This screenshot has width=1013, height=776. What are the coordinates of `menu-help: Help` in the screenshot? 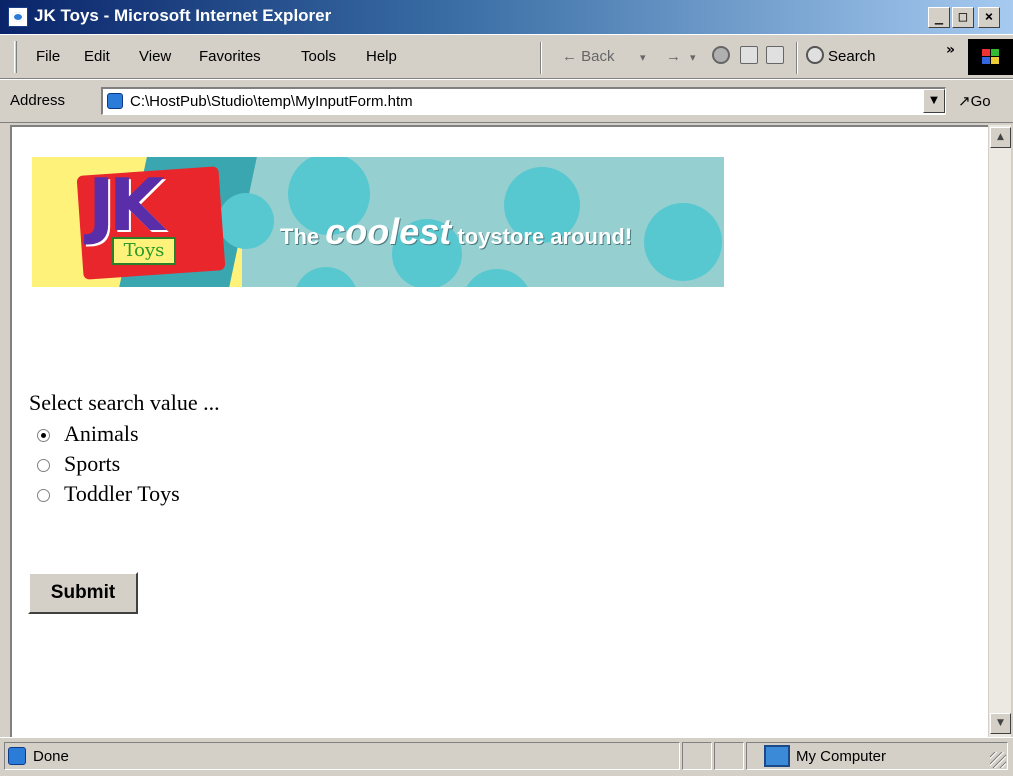 It's located at (381, 56).